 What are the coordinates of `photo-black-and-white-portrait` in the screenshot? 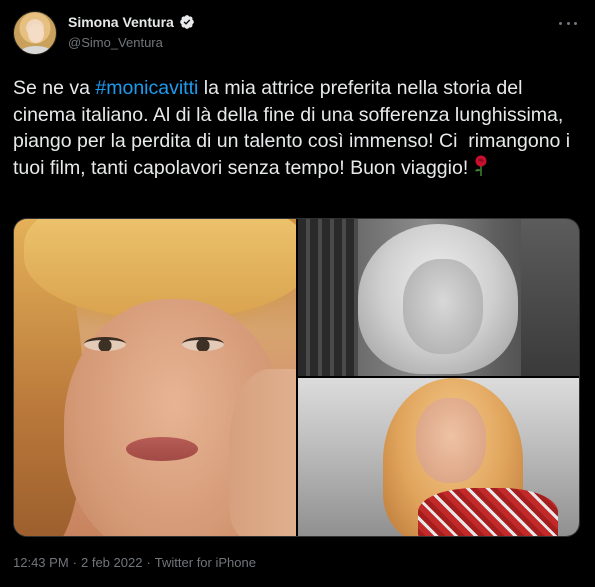 It's located at (438, 297).